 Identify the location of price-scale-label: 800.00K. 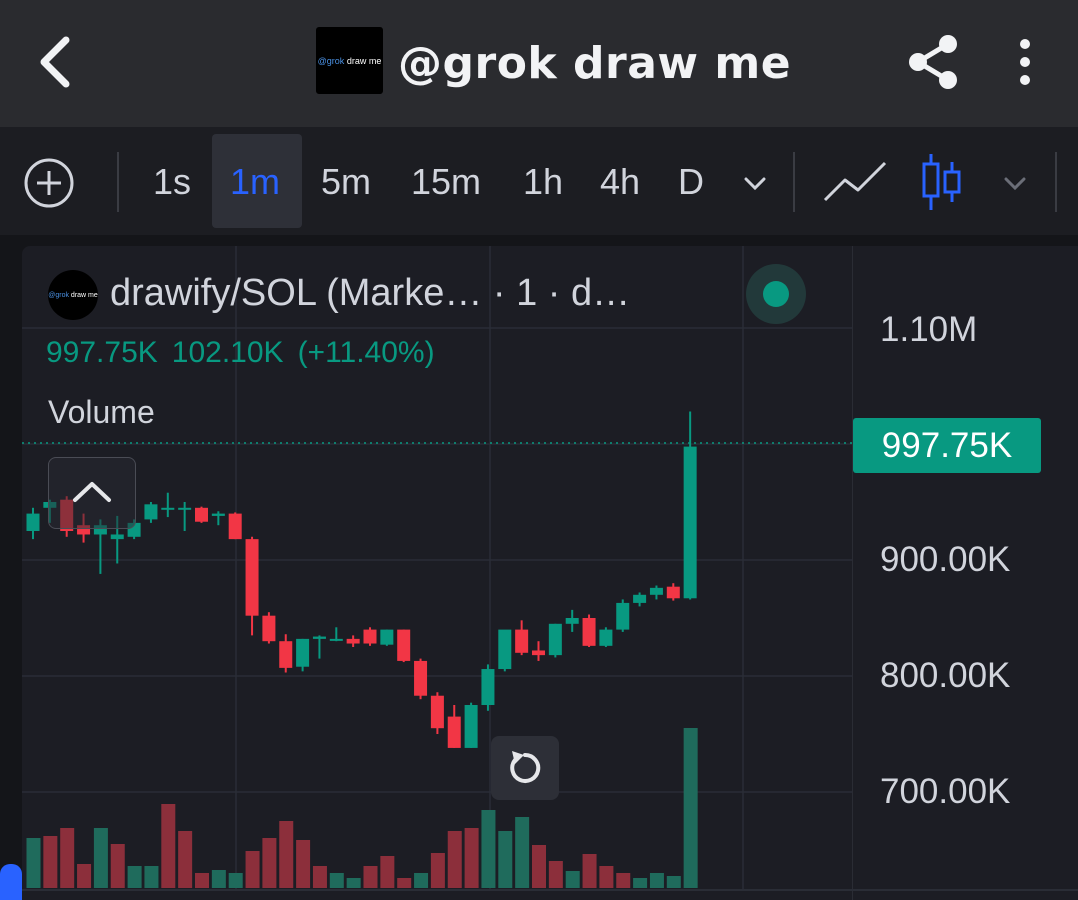
(945, 675).